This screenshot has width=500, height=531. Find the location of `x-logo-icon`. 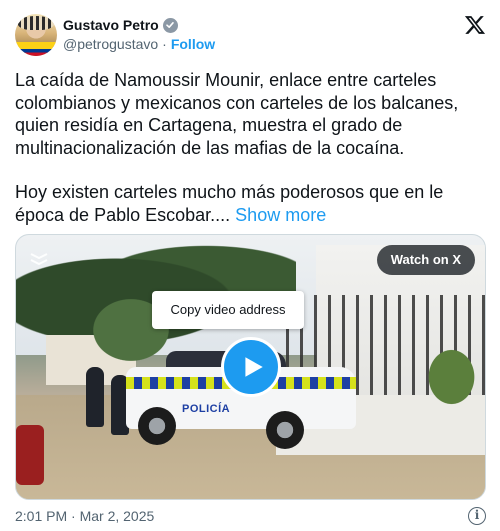

x-logo-icon is located at coordinates (475, 25).